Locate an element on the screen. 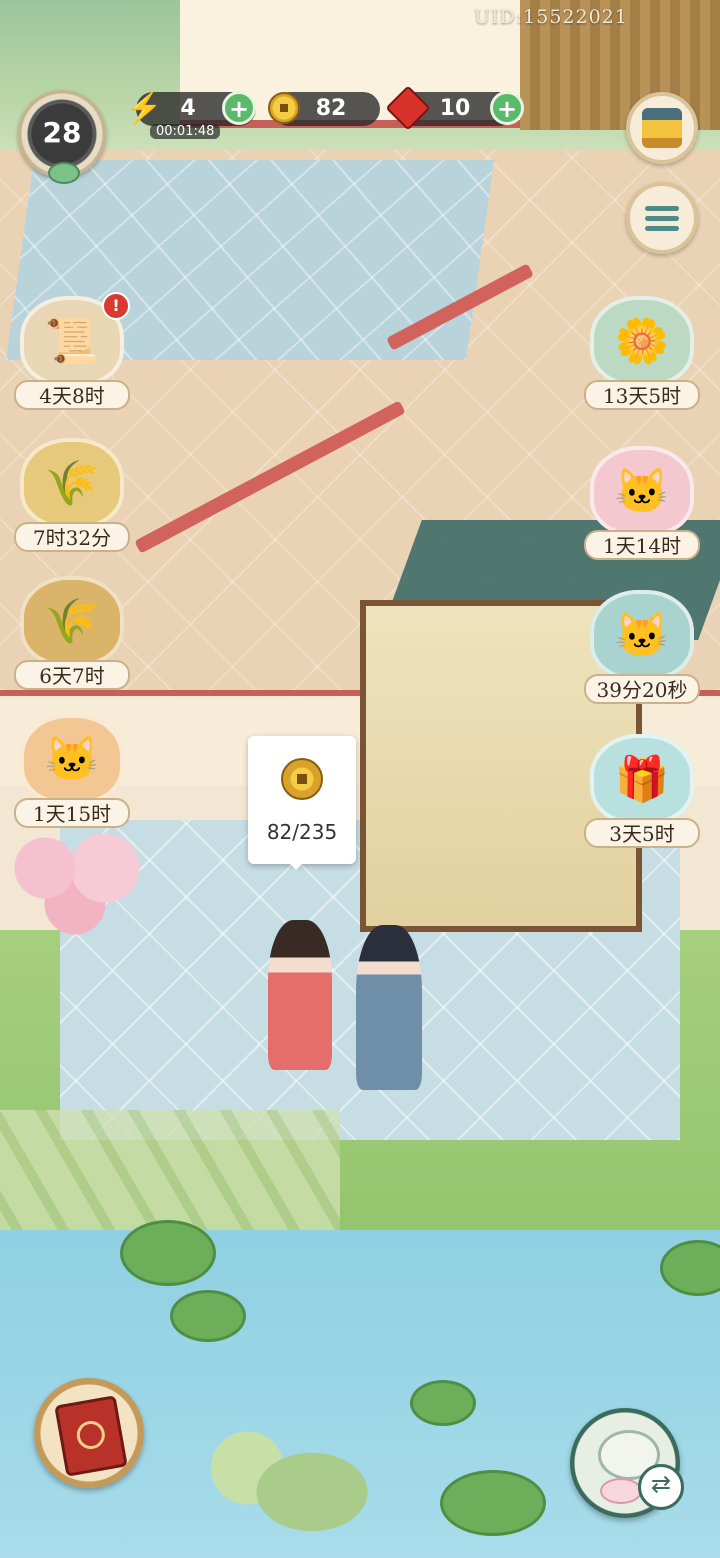  player-level-badge: 28 is located at coordinates (62, 137).